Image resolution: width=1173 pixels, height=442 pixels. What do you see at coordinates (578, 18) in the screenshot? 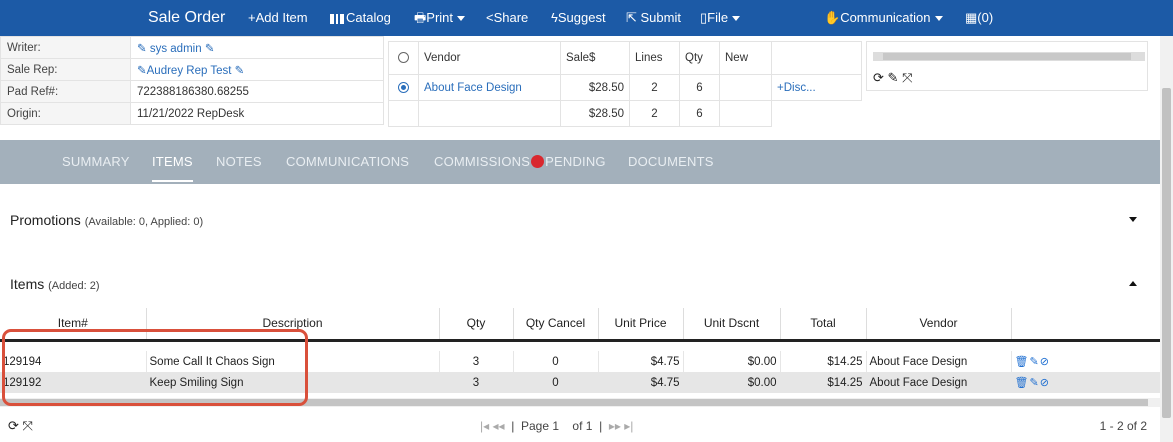
I see `suggest-button: ϟSuggest` at bounding box center [578, 18].